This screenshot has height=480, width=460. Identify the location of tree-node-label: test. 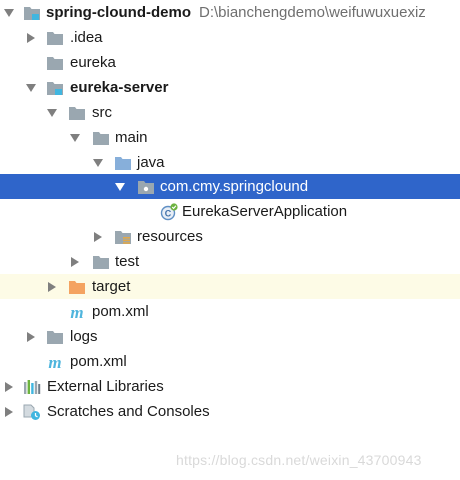
(127, 261).